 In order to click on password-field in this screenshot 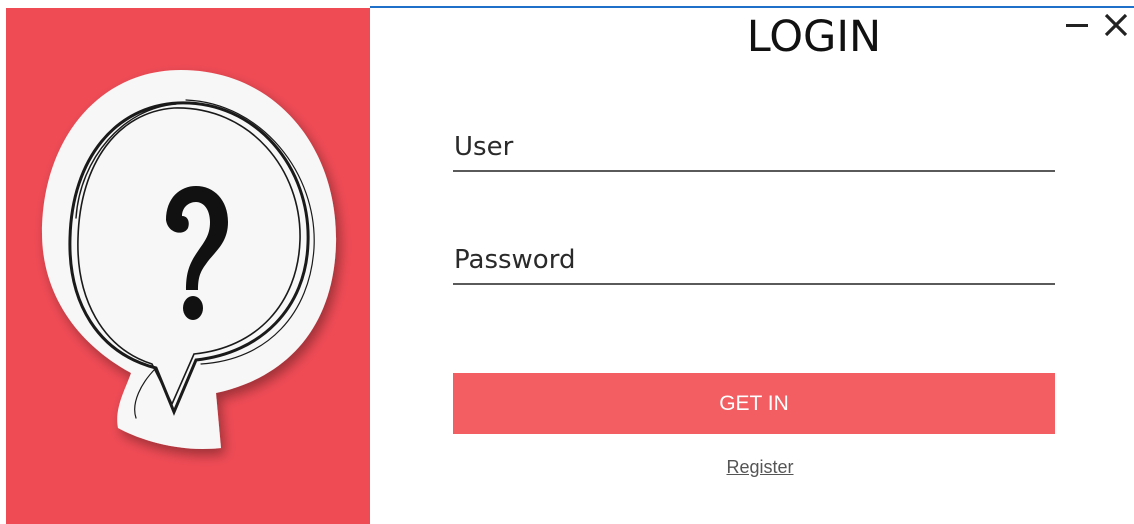, I will do `click(754, 261)`.